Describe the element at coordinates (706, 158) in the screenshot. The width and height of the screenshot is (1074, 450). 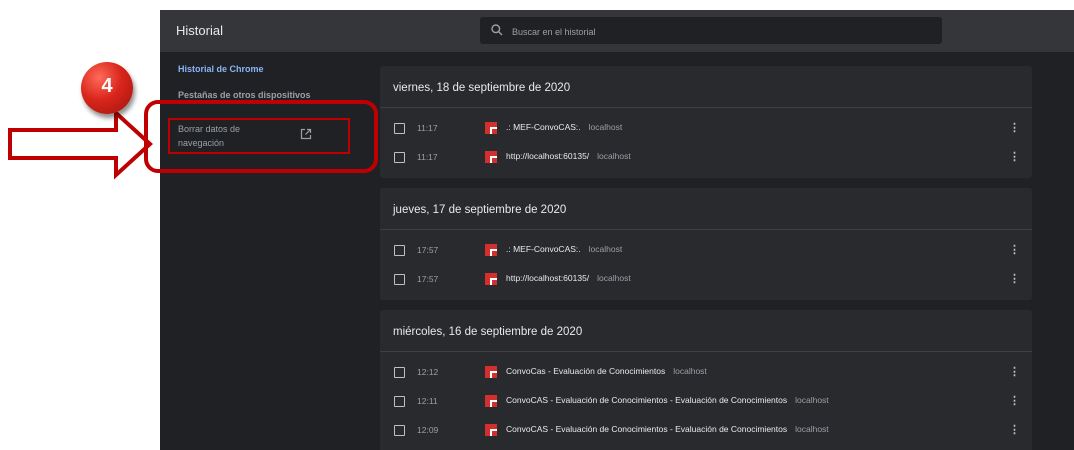
I see `history-entry: 11:17 http://localhost:60135/localhost ⋮` at that location.